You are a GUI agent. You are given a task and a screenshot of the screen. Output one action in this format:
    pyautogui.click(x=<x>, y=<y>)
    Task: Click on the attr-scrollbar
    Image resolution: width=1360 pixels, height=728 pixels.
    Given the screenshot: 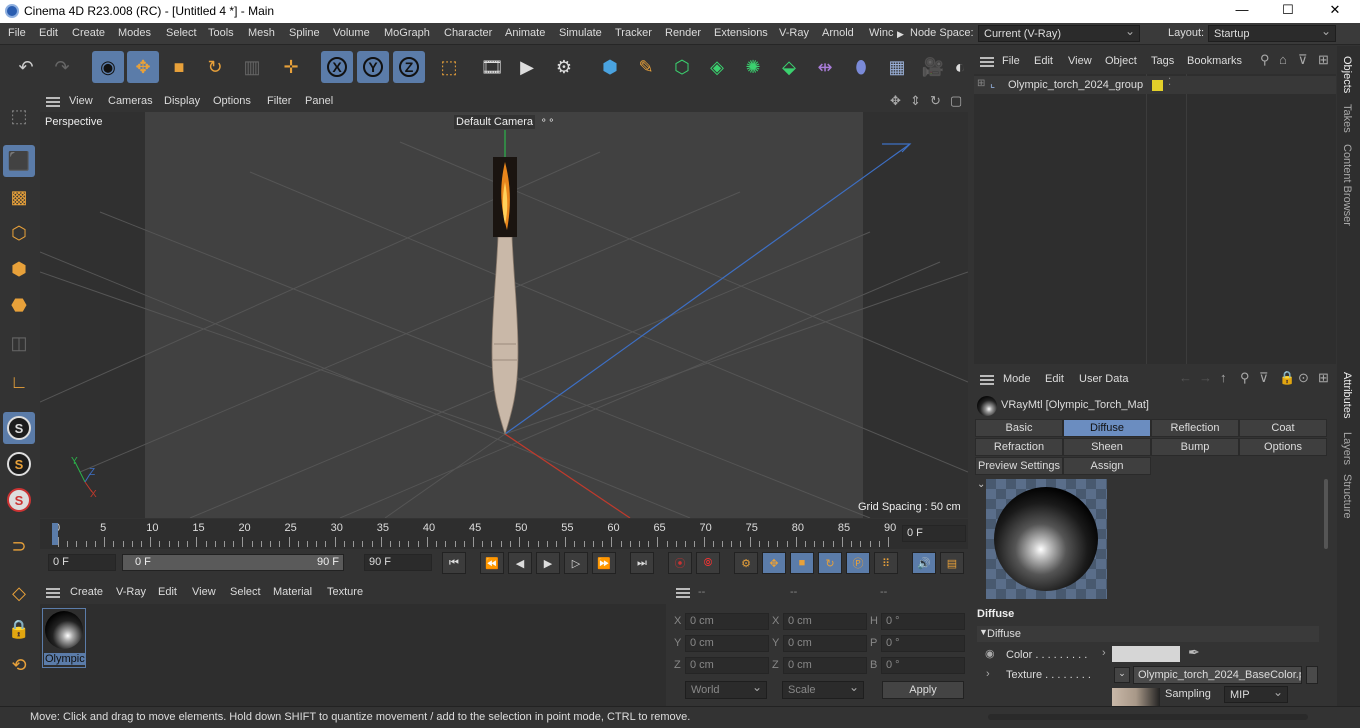 What is the action you would take?
    pyautogui.click(x=1326, y=514)
    